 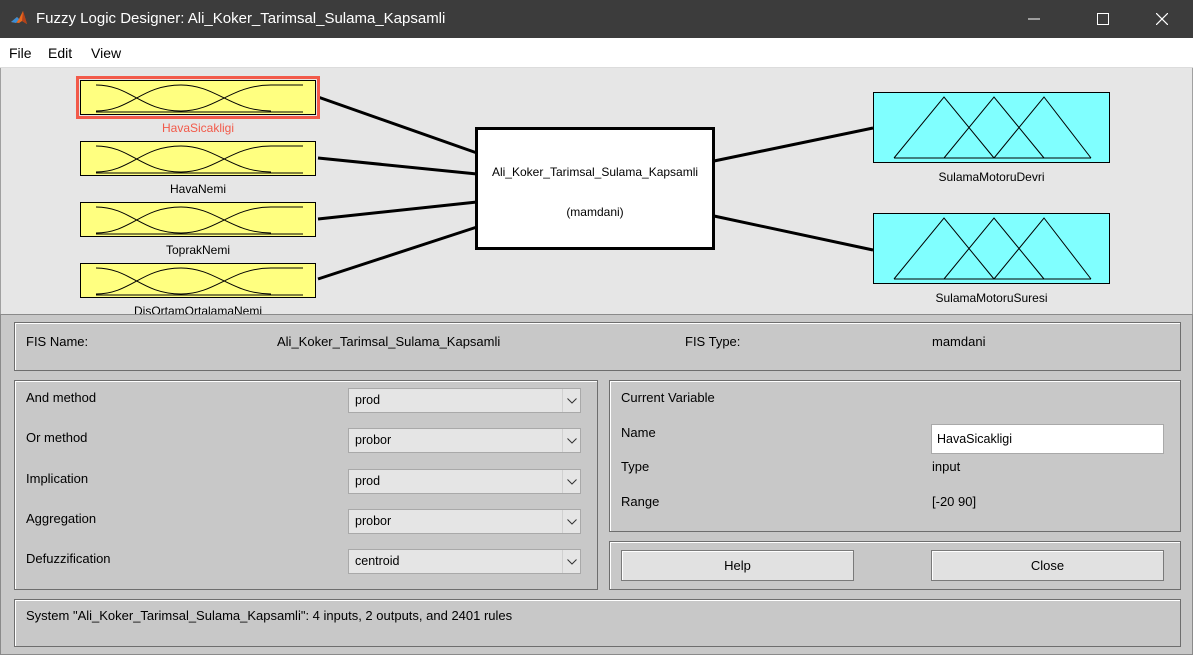 I want to click on variable-name-label: Name, so click(x=638, y=432).